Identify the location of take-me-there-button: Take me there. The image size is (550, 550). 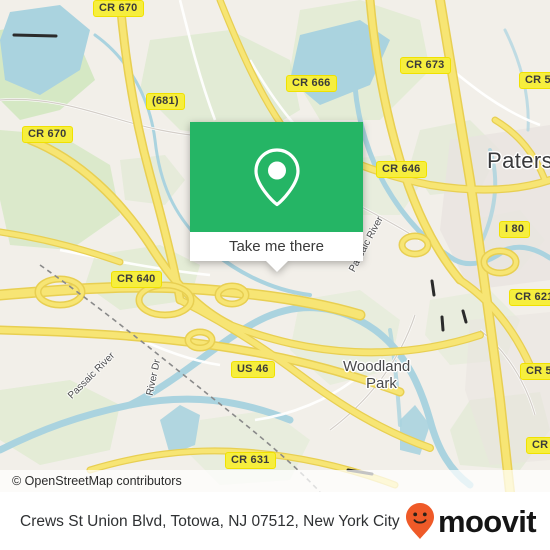
(276, 246).